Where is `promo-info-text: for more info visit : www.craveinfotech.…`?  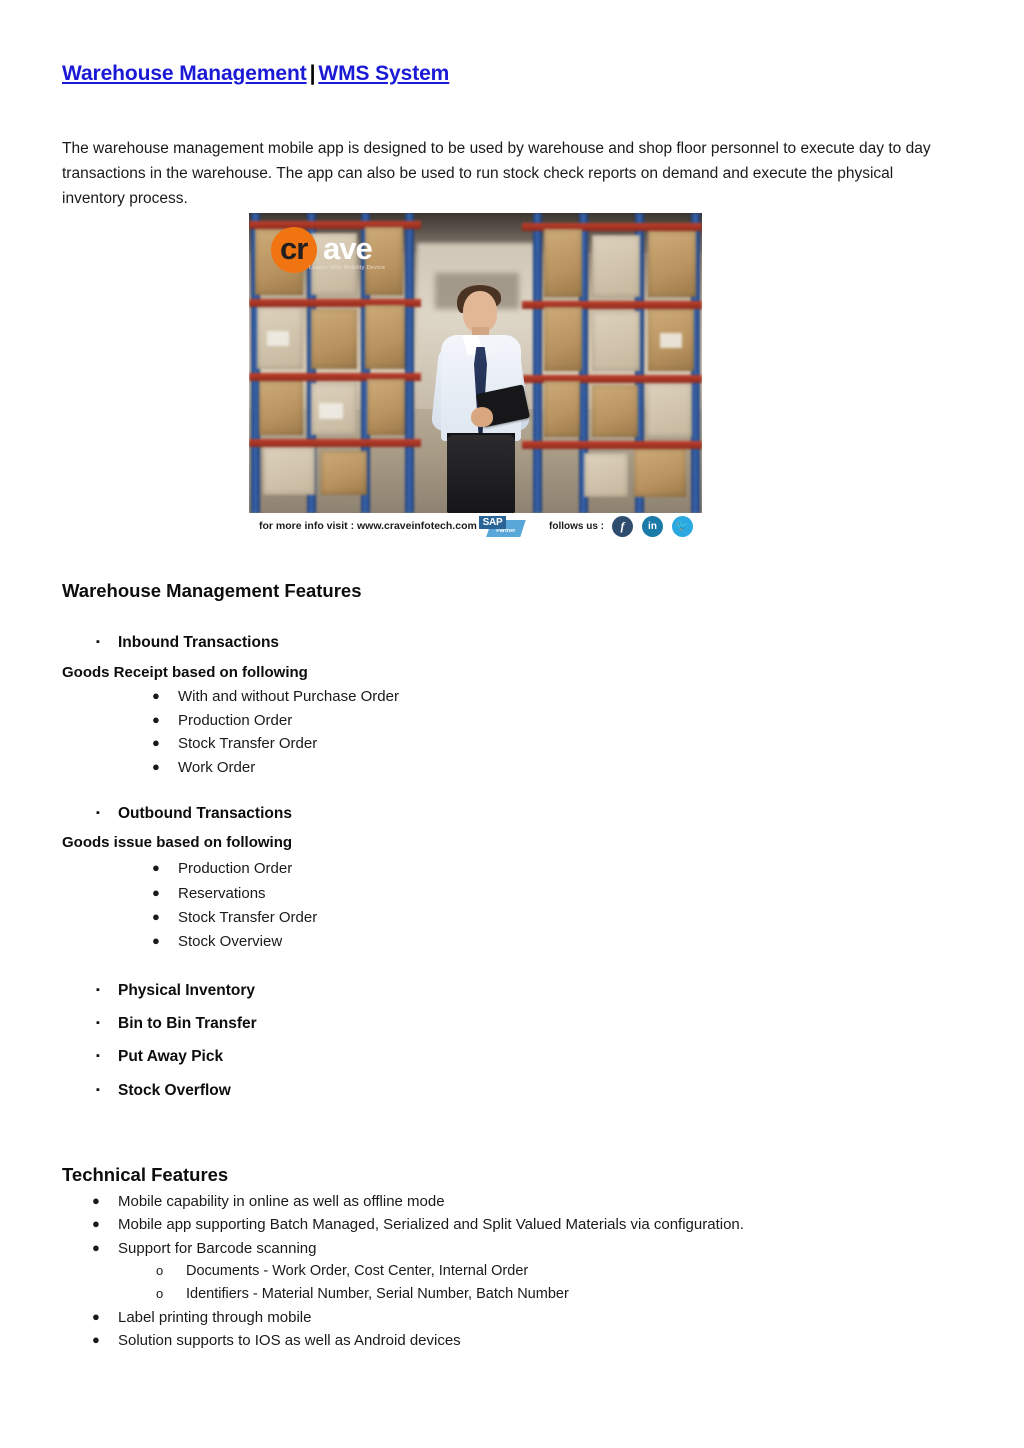
promo-info-text: for more info visit : www.craveinfotech.… is located at coordinates (368, 526).